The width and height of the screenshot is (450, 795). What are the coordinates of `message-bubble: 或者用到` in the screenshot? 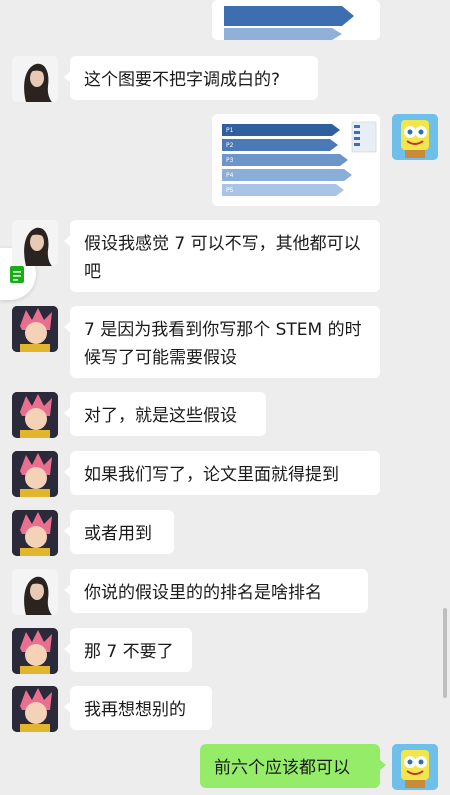 It's located at (119, 532).